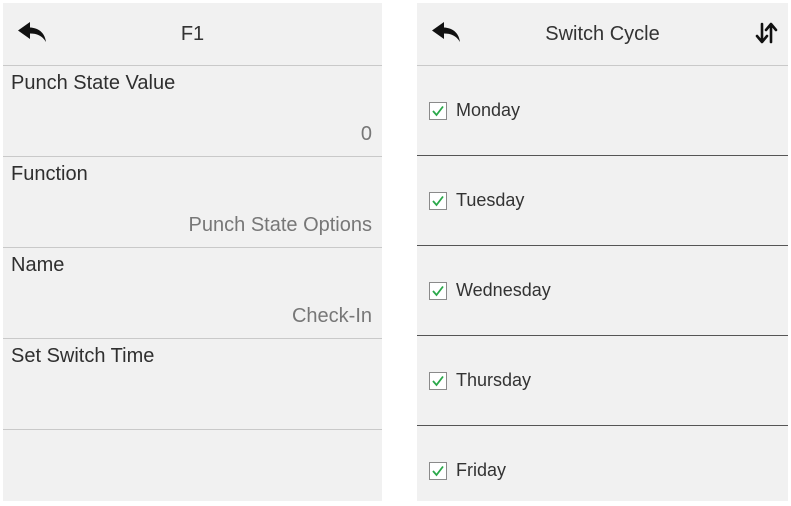 Image resolution: width=791 pixels, height=506 pixels. Describe the element at coordinates (494, 380) in the screenshot. I see `day-label: Thursday` at that location.